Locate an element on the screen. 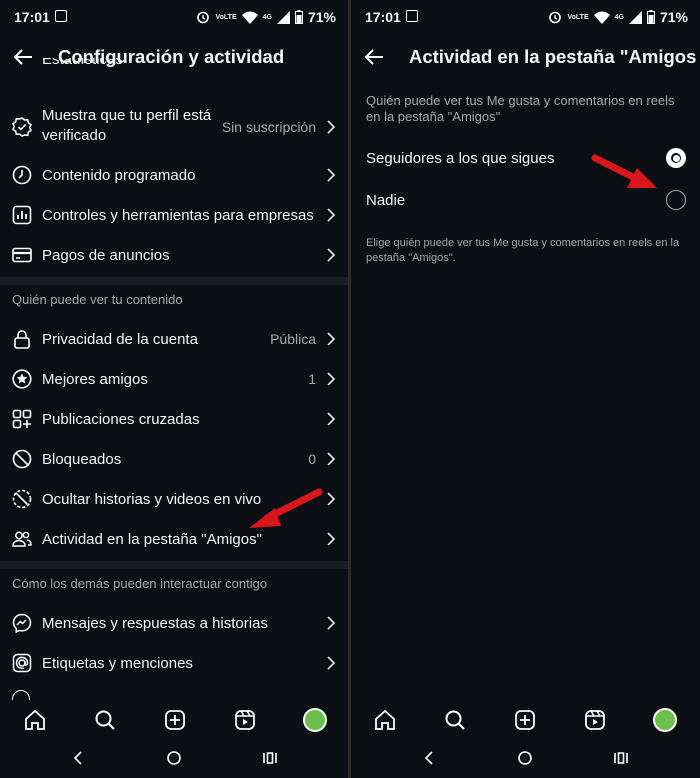  back-arrow-icon is located at coordinates (374, 57).